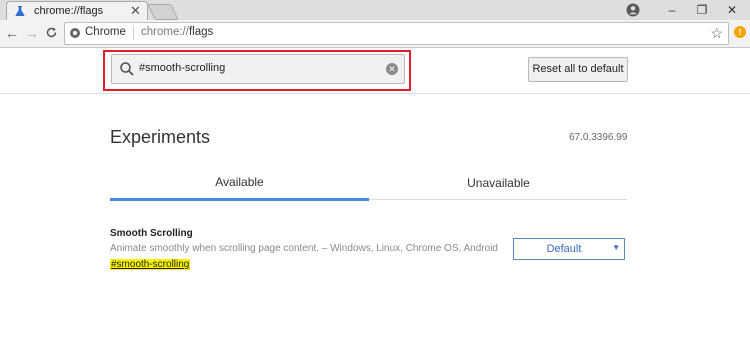 The image size is (750, 361). Describe the element at coordinates (239, 199) in the screenshot. I see `active-tab-indicator` at that location.